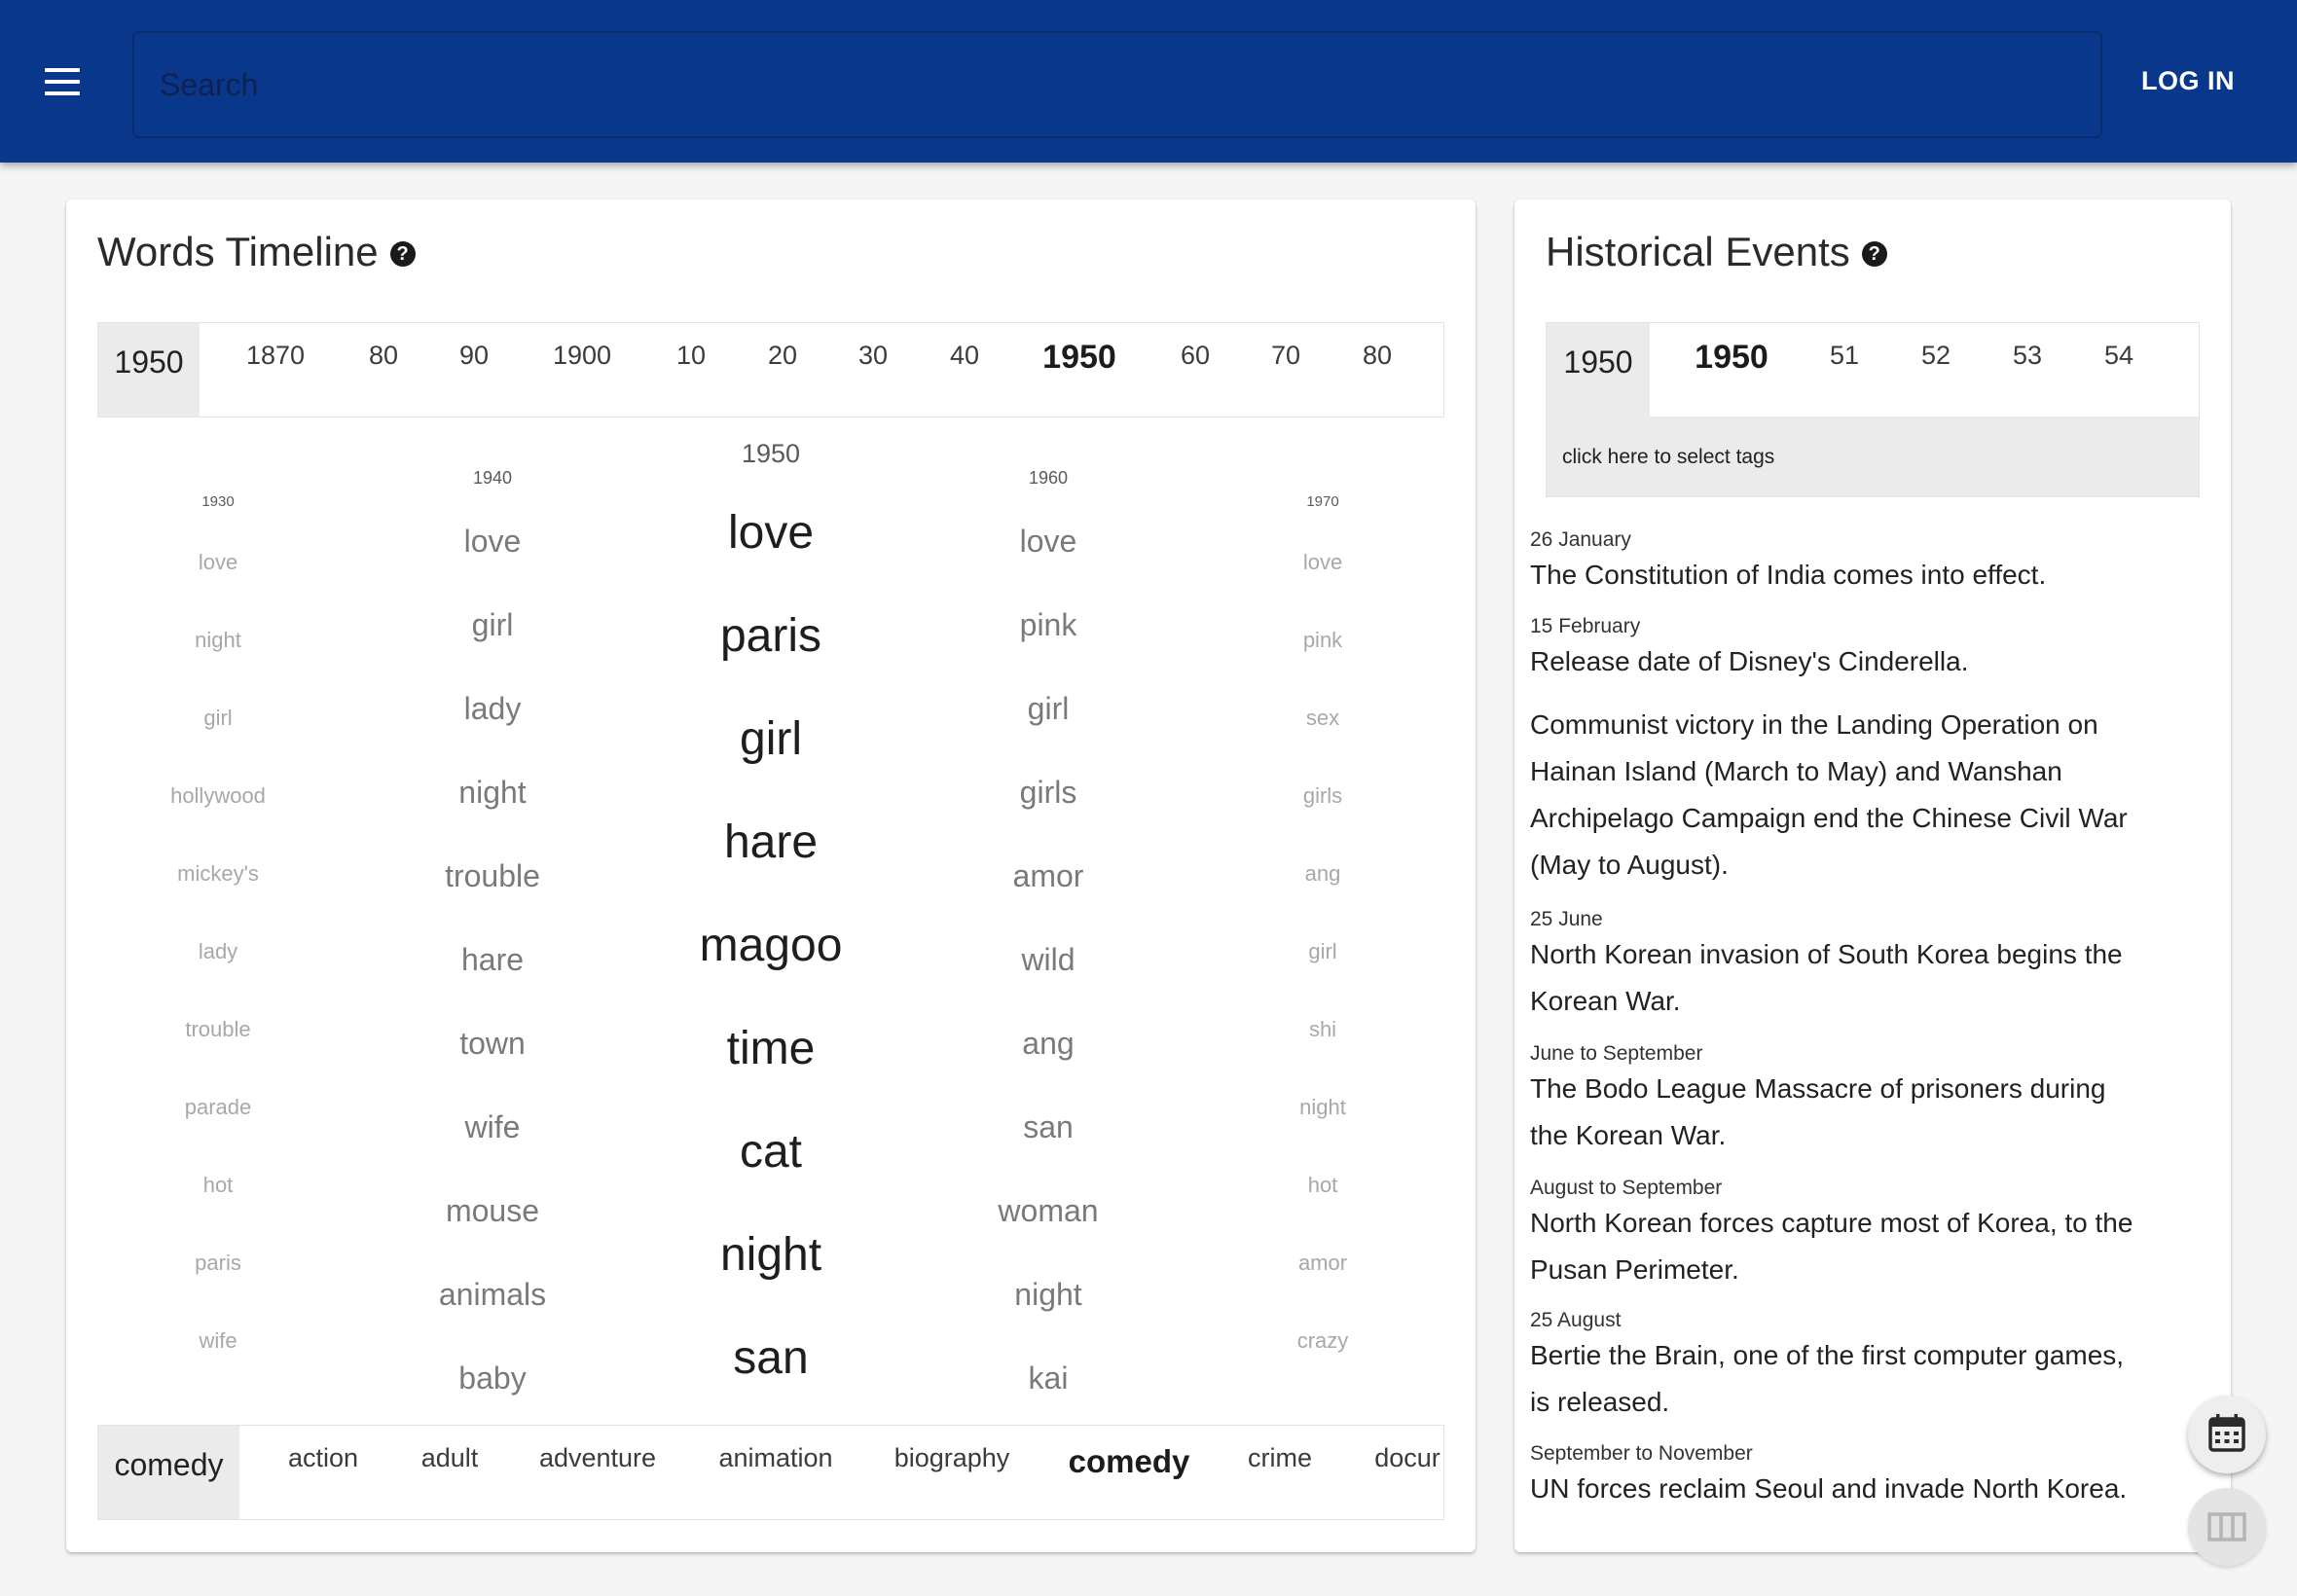 The image size is (2297, 1596). Describe the element at coordinates (218, 796) in the screenshot. I see `timeline-word: hollywood` at that location.